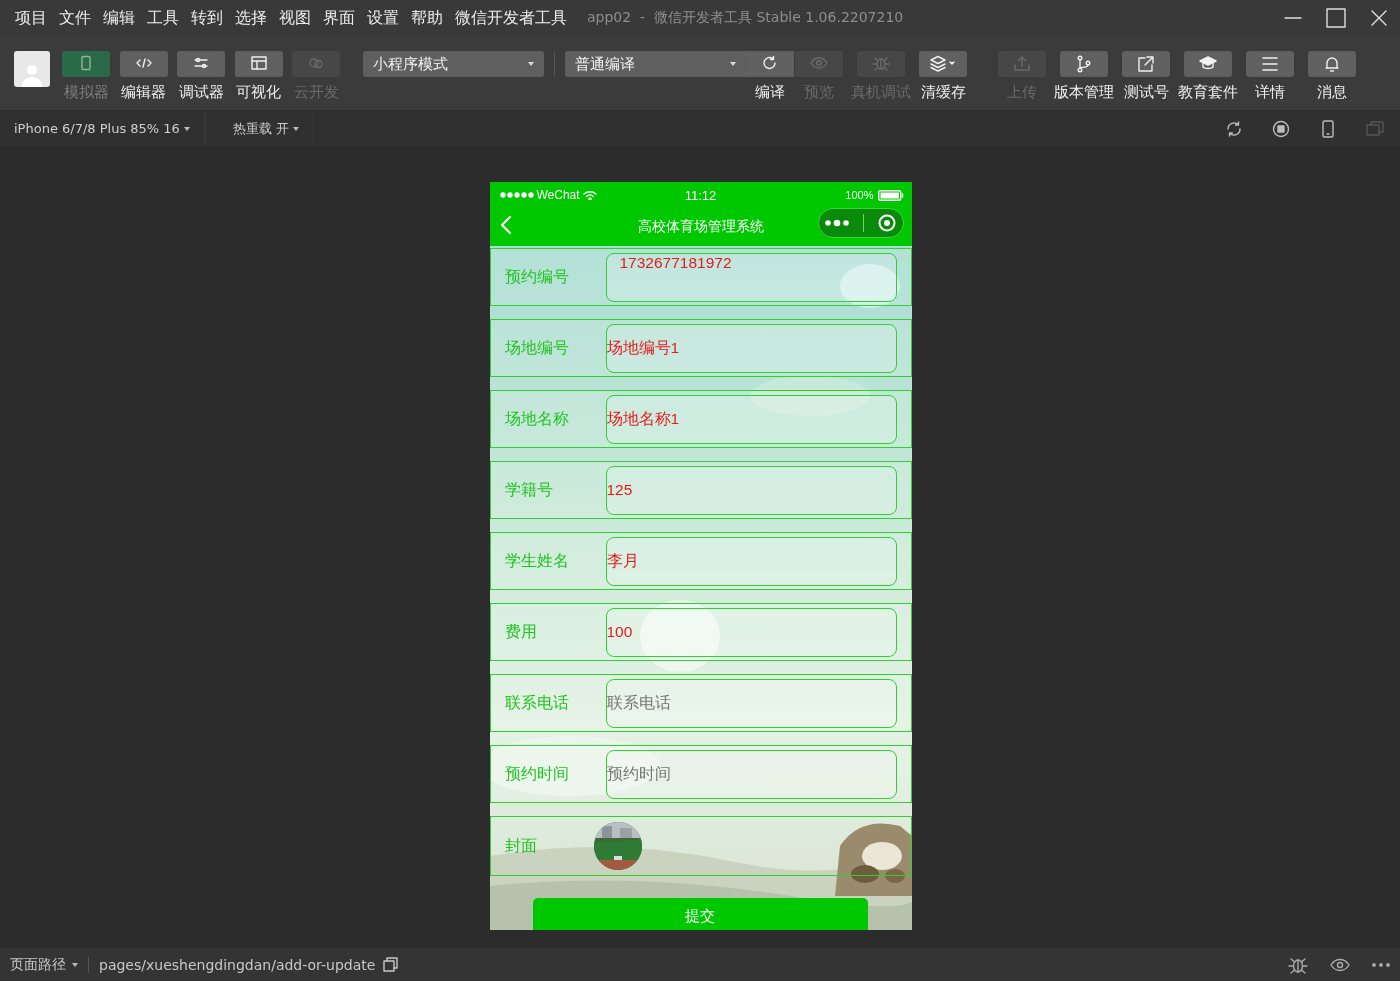  Describe the element at coordinates (1332, 92) in the screenshot. I see `toolbar-label: 消息` at that location.